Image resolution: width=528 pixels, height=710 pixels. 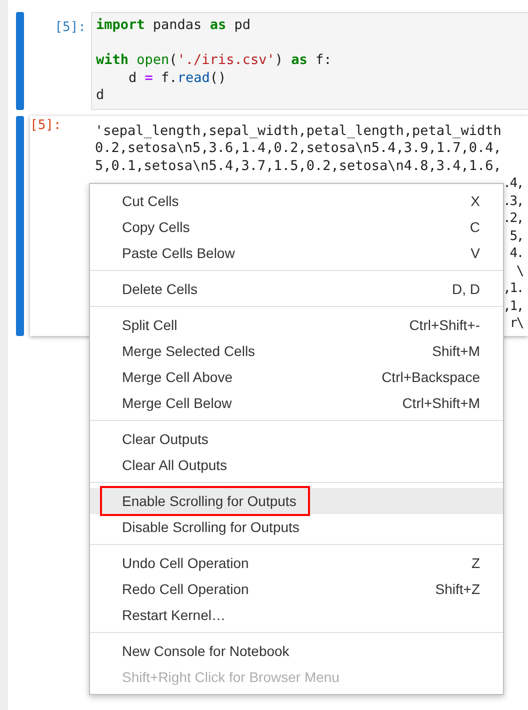 What do you see at coordinates (513, 183) in the screenshot?
I see `output-text-fragment: .4,` at bounding box center [513, 183].